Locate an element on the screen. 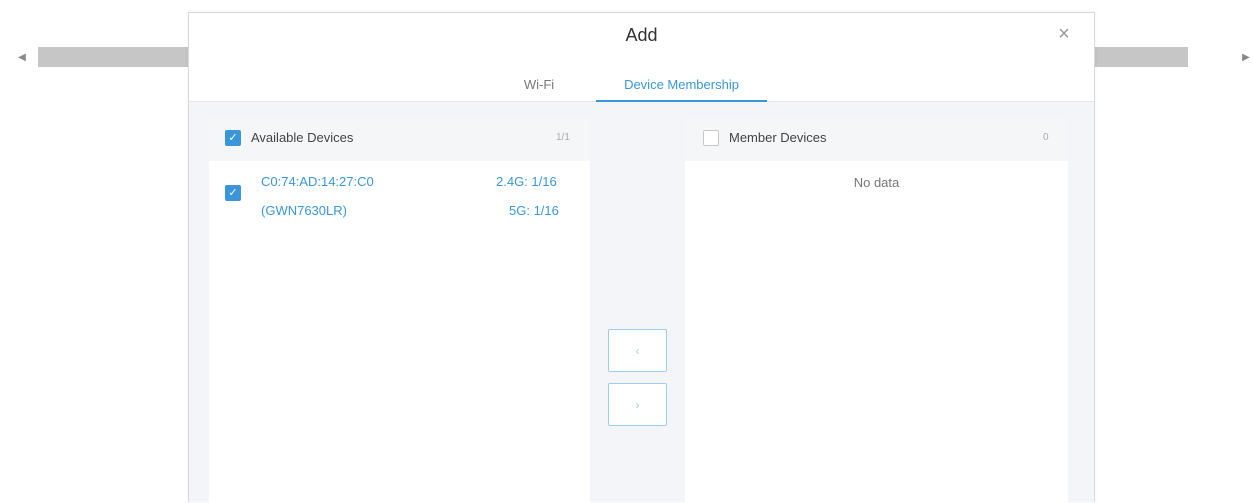 The height and width of the screenshot is (503, 1253). scroll-left-arrow-icon: ◀ is located at coordinates (22, 57).